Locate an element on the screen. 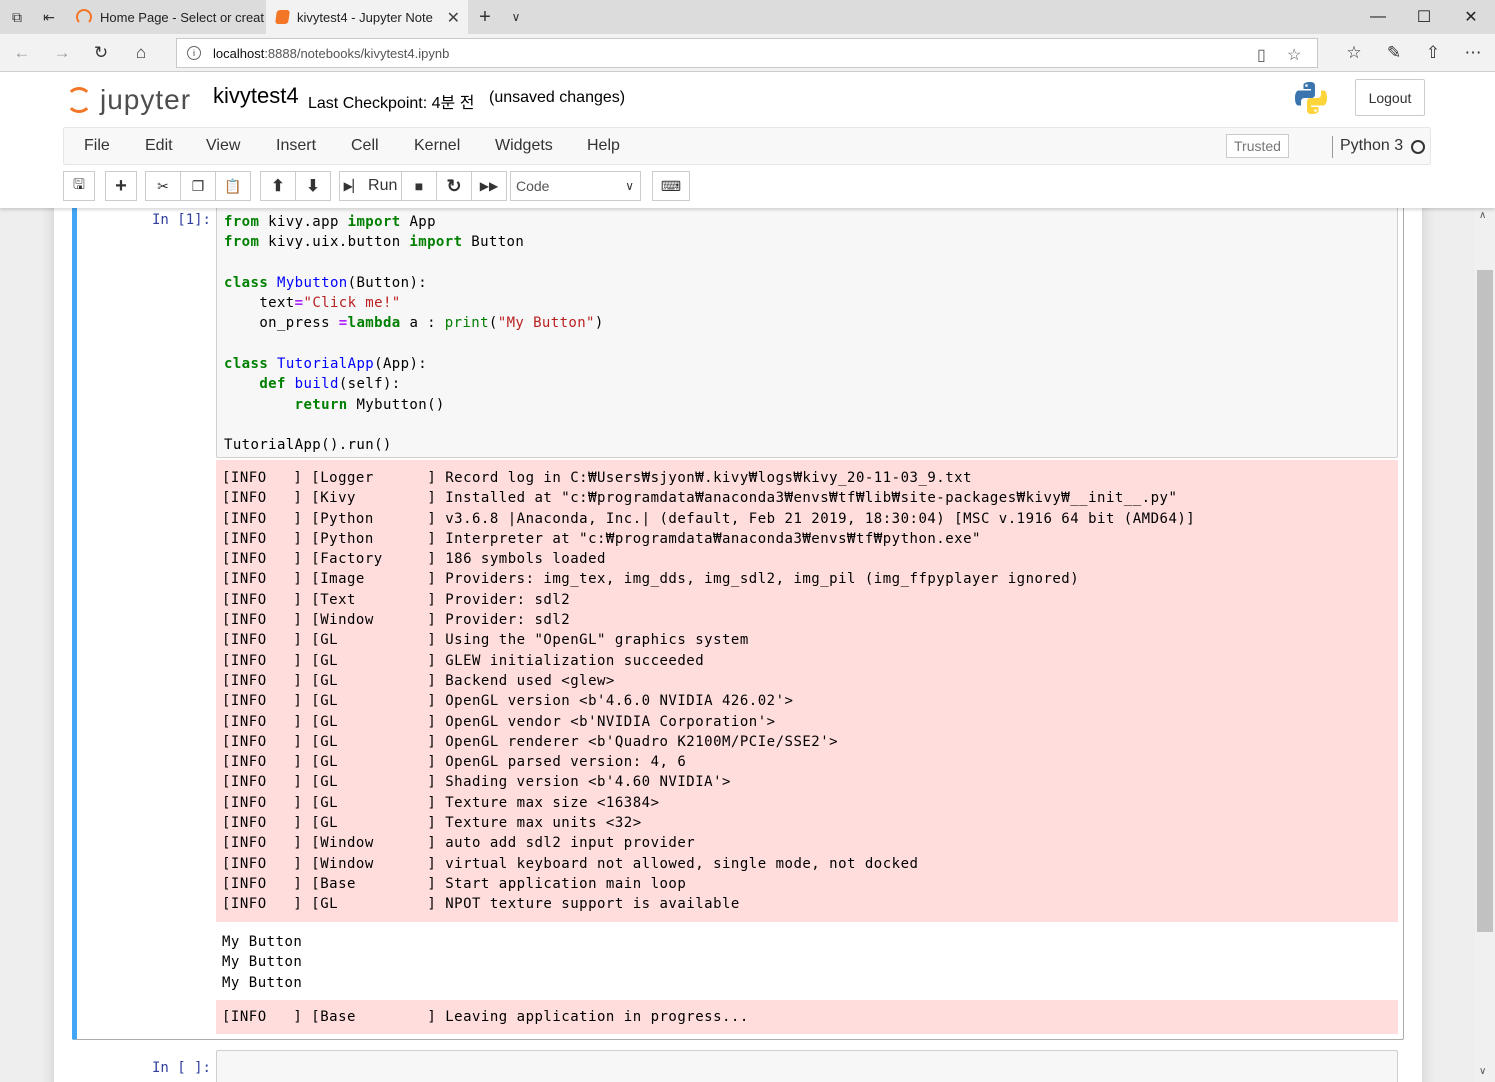 The image size is (1495, 1082). menu-file: File is located at coordinates (97, 146).